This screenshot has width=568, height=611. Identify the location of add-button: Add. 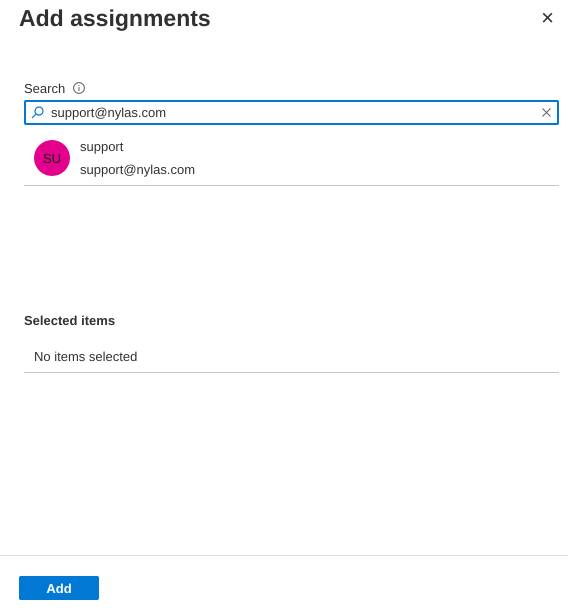
(59, 588).